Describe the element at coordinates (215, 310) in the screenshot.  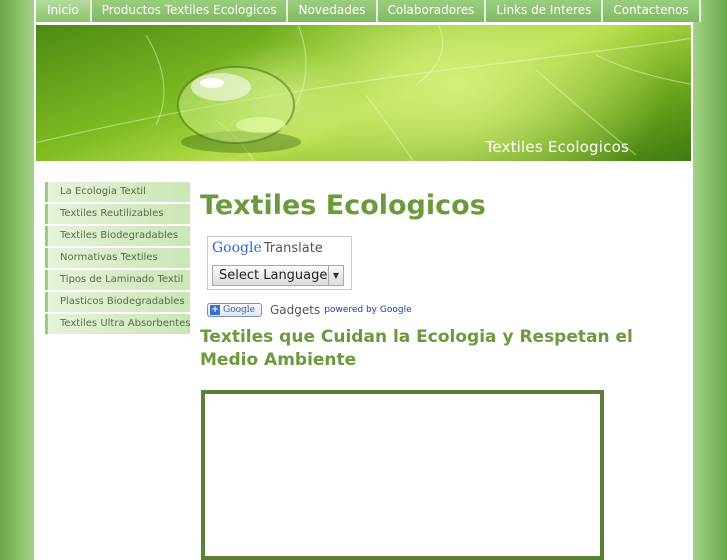
I see `plus-icon: +` at that location.